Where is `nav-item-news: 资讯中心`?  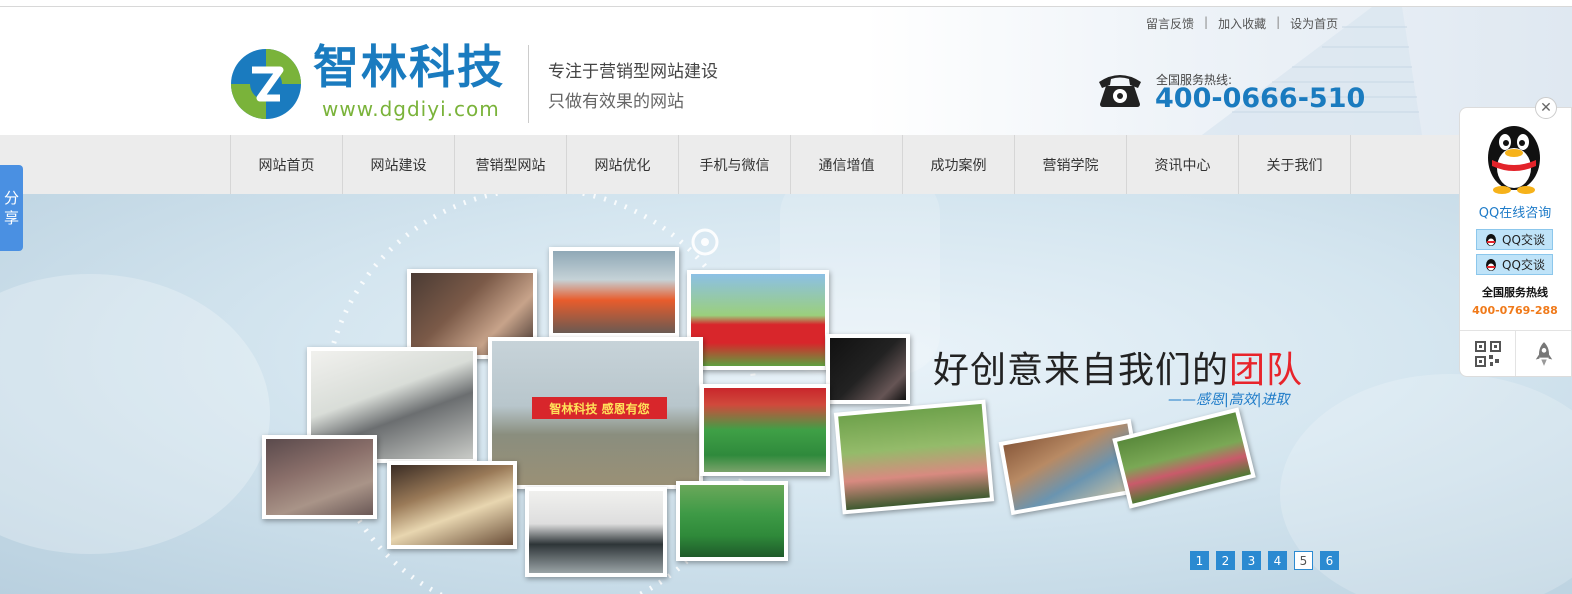
nav-item-news: 资讯中心 is located at coordinates (1183, 164).